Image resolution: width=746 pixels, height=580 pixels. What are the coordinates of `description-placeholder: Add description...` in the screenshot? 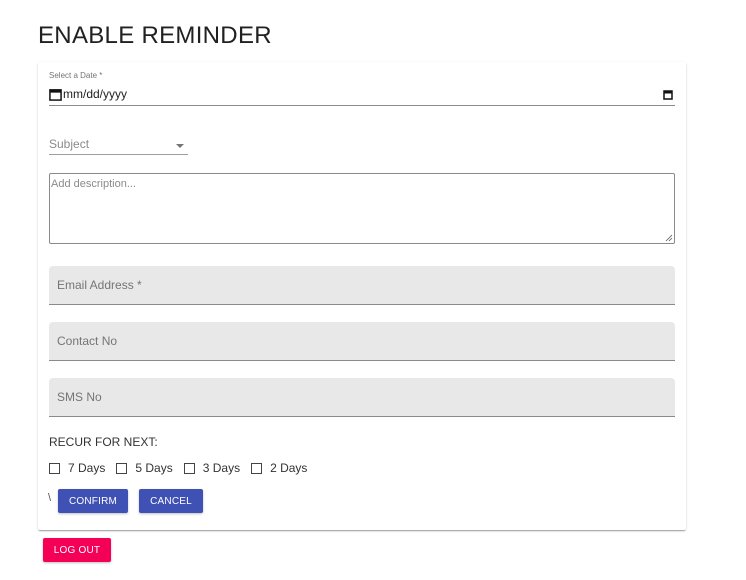 It's located at (93, 184).